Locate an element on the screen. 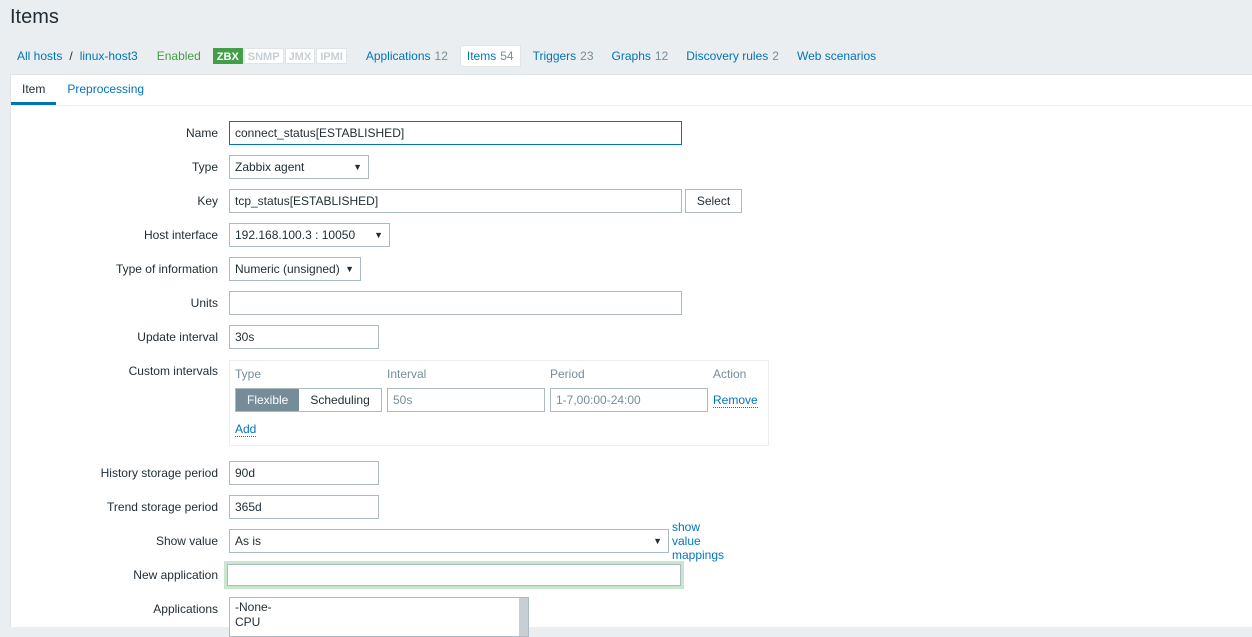 This screenshot has height=637, width=1252. ci-type-toggle: Flexible Scheduling is located at coordinates (308, 400).